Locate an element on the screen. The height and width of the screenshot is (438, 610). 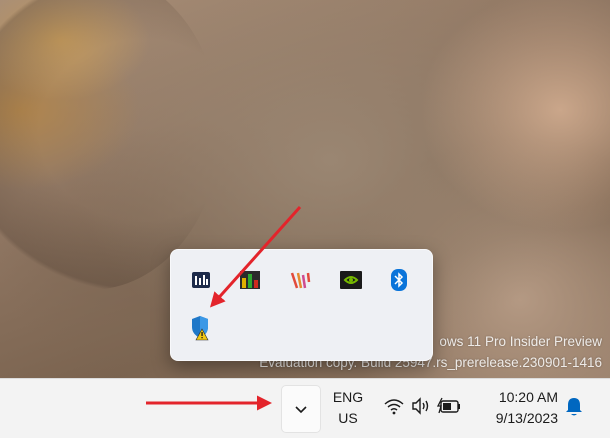
windows-security-warning-icon is located at coordinates (201, 328).